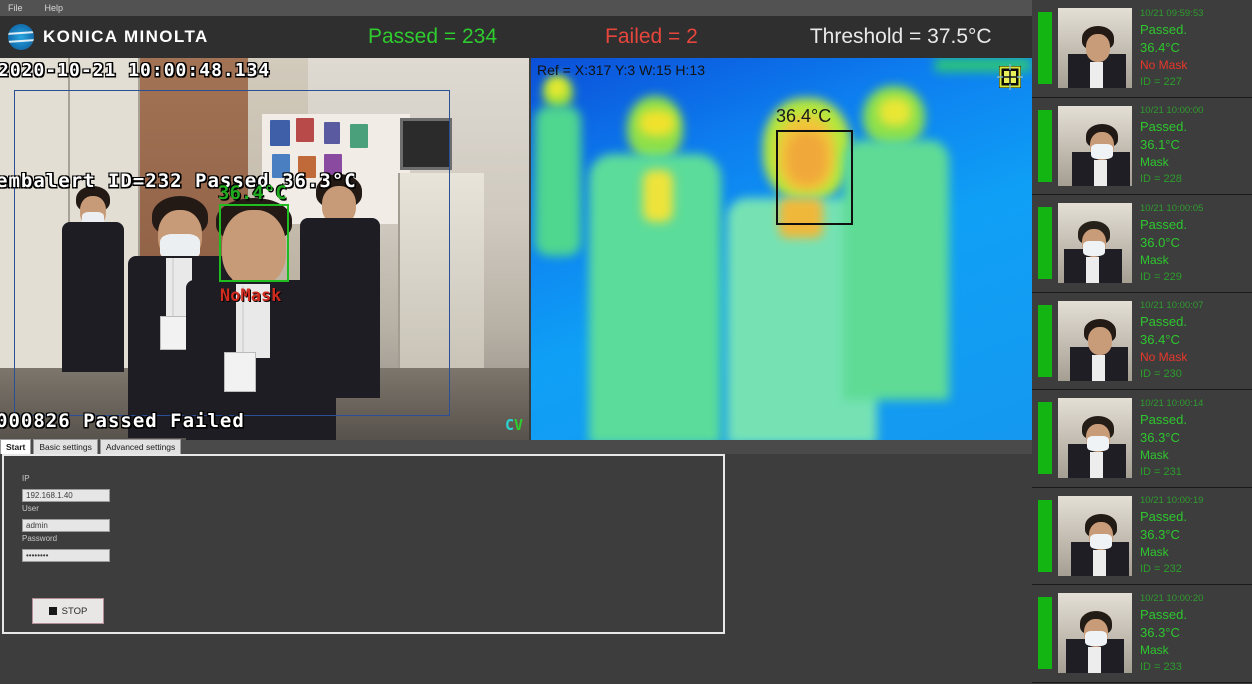 The height and width of the screenshot is (684, 1252). Describe the element at coordinates (1010, 77) in the screenshot. I see `reference-reticle-icon` at that location.